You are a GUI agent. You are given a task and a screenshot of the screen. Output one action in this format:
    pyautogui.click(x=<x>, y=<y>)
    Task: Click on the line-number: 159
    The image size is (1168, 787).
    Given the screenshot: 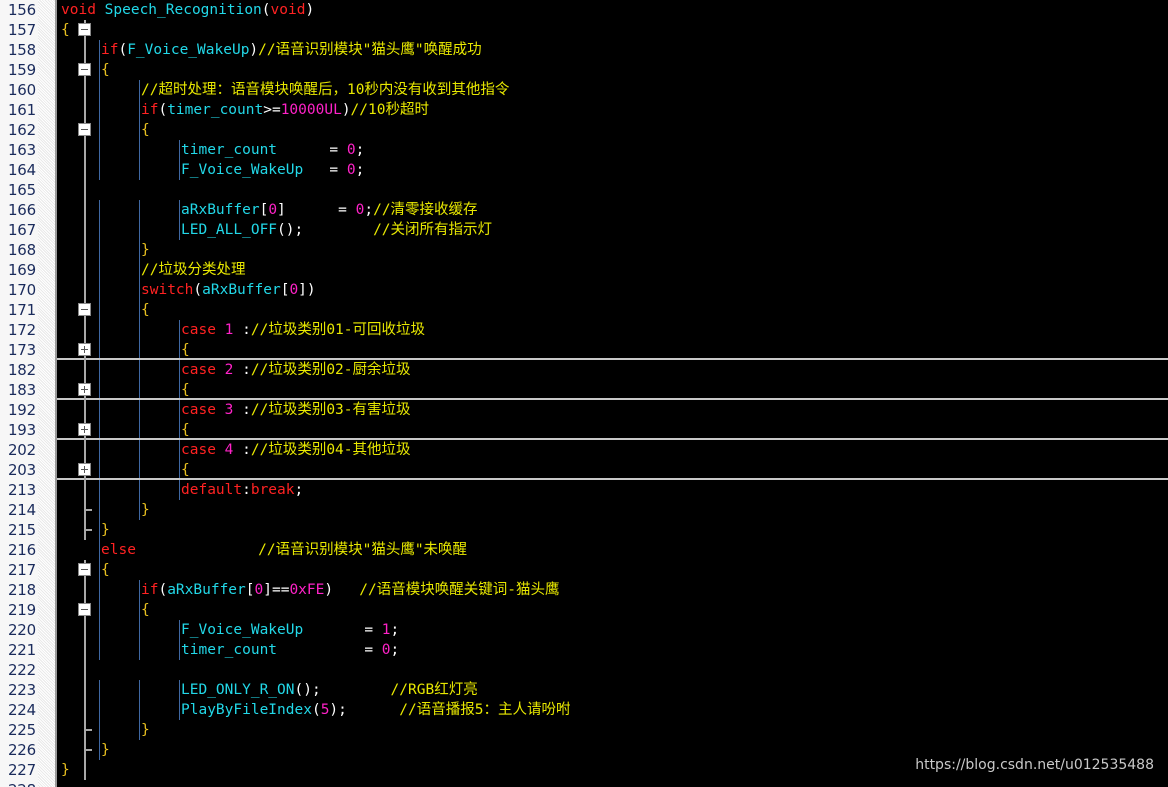 What is the action you would take?
    pyautogui.click(x=21, y=70)
    